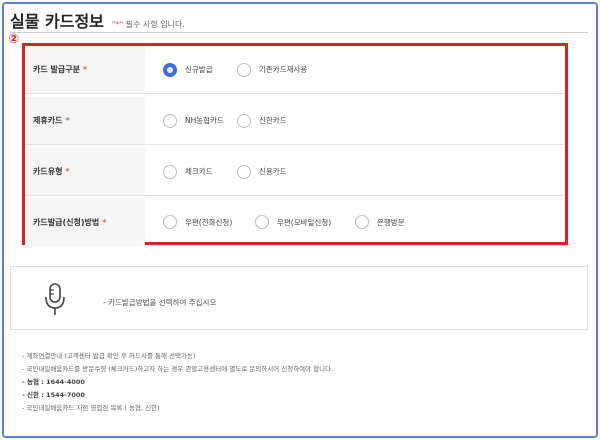 The height and width of the screenshot is (440, 600). Describe the element at coordinates (57, 21) in the screenshot. I see `page-title: 실물 카드정보` at that location.